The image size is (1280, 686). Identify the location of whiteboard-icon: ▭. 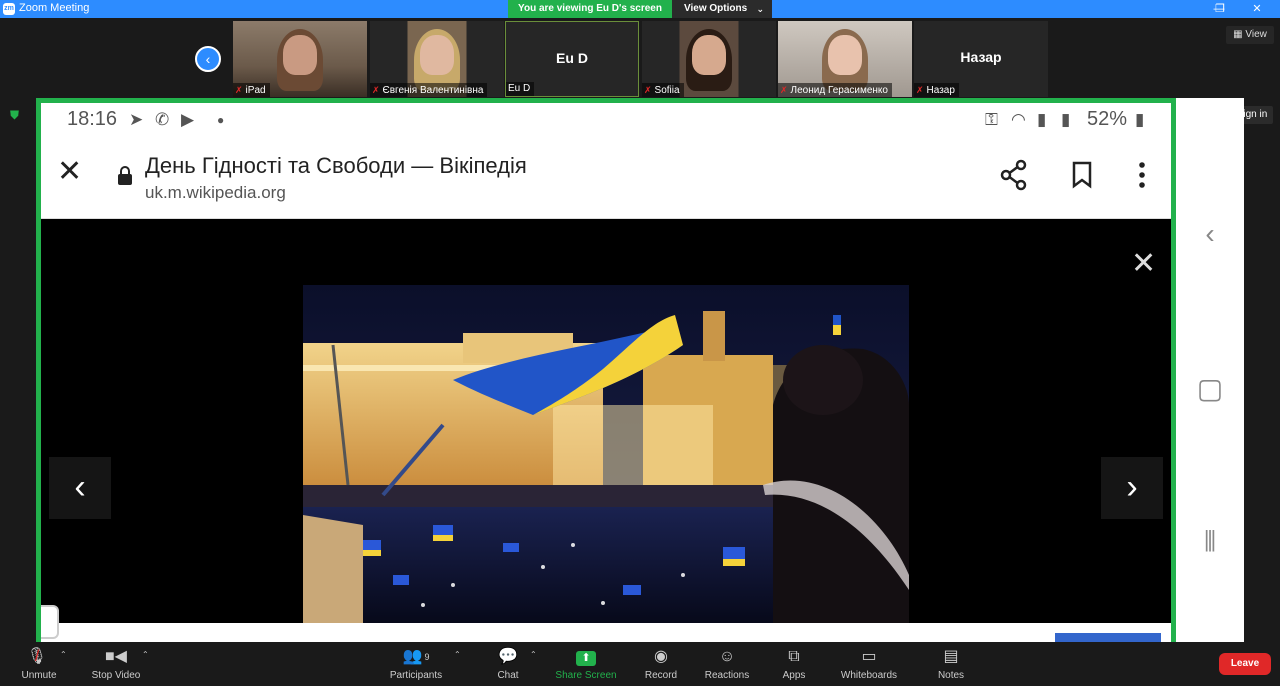
(869, 656).